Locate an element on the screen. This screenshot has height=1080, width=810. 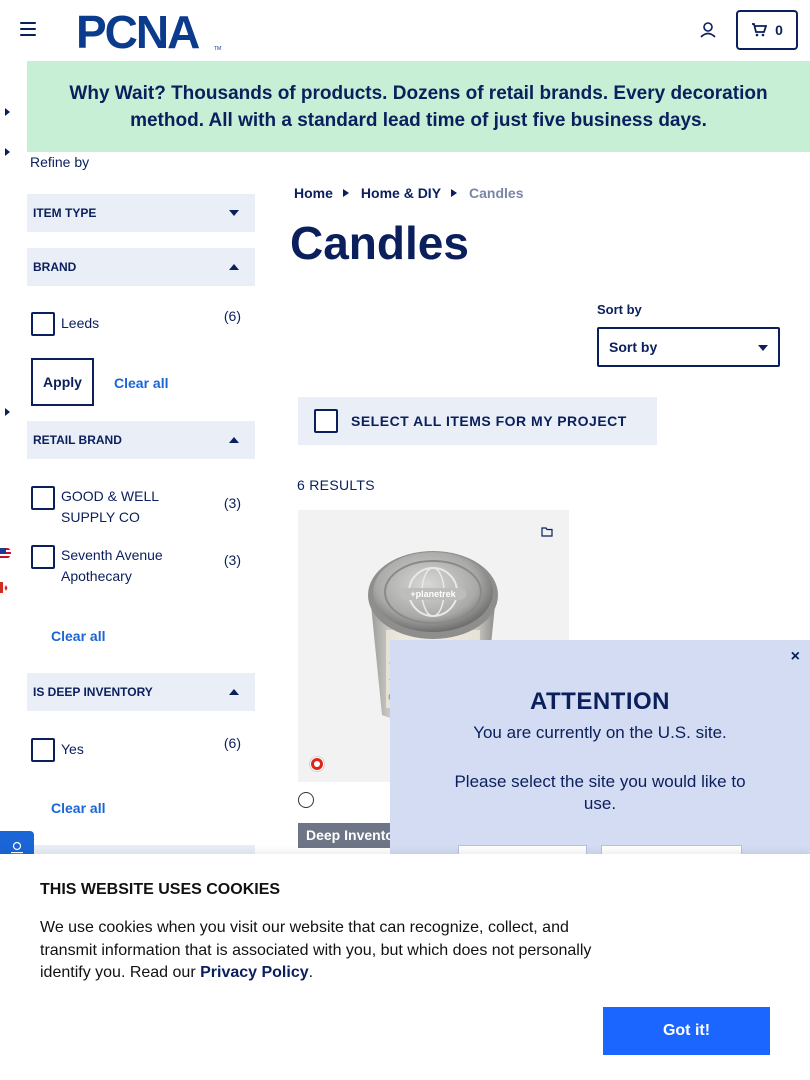
filter-title: ITEM TYPE is located at coordinates (65, 213).